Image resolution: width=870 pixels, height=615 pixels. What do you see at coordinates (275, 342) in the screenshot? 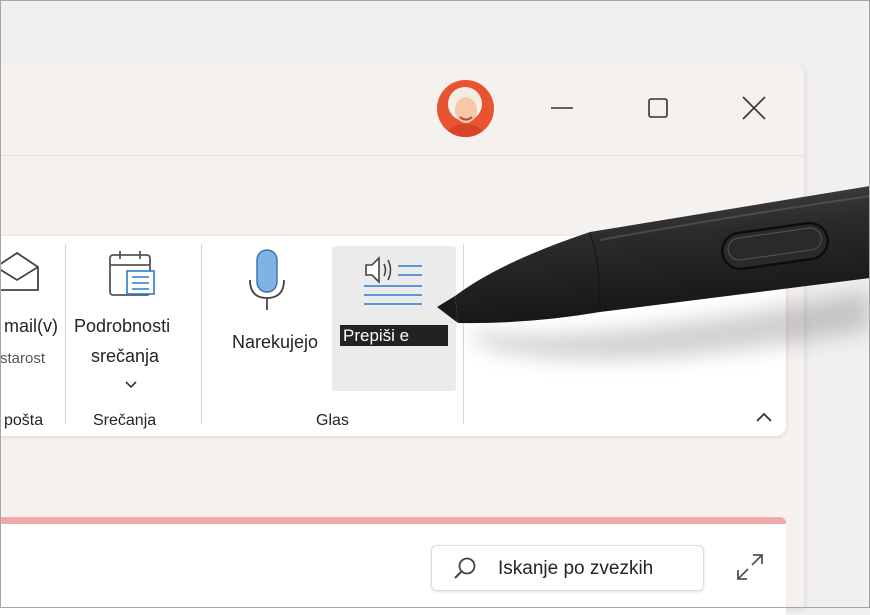
I see `dictate-label: Narekujejo` at bounding box center [275, 342].